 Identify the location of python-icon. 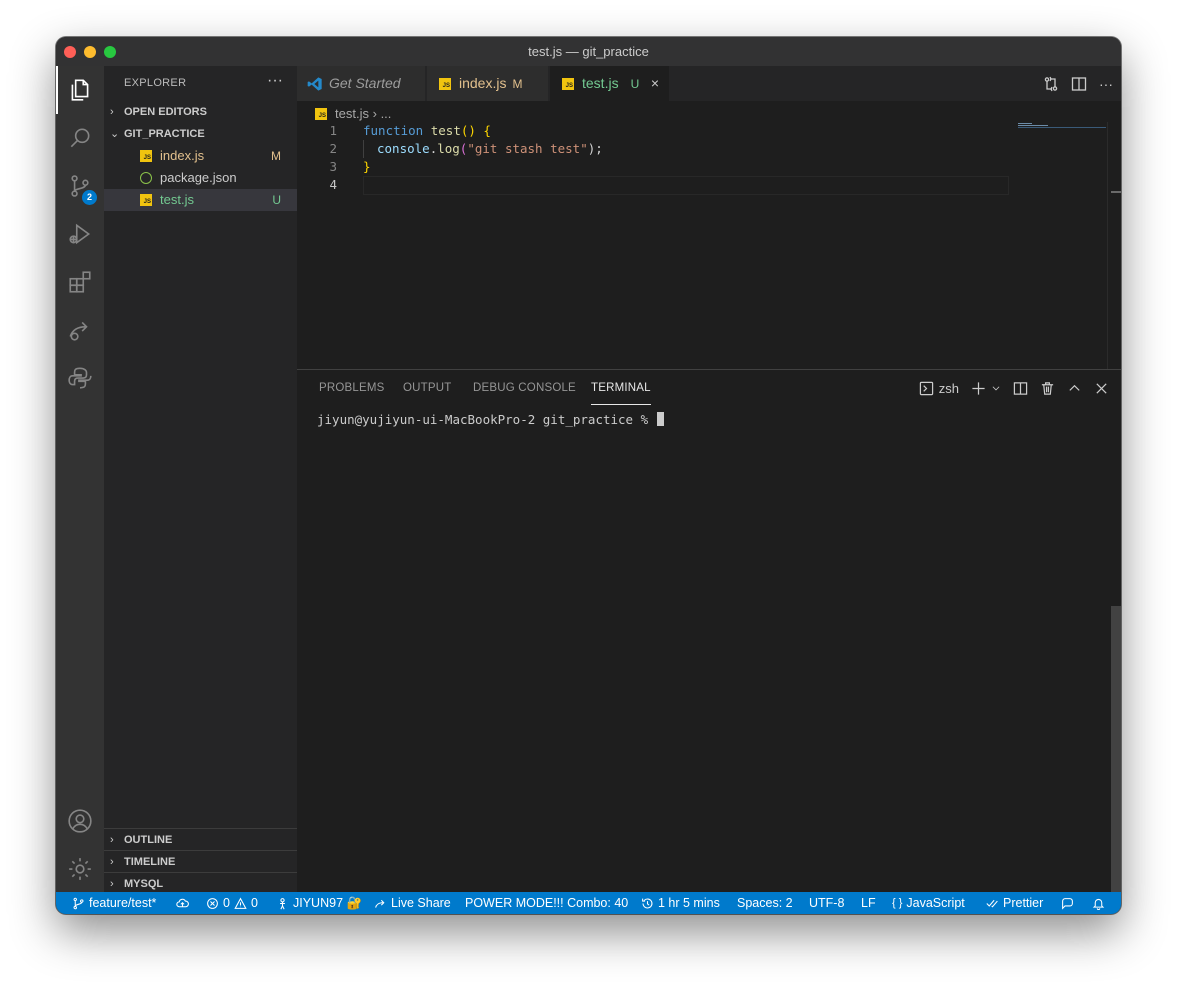
(80, 378).